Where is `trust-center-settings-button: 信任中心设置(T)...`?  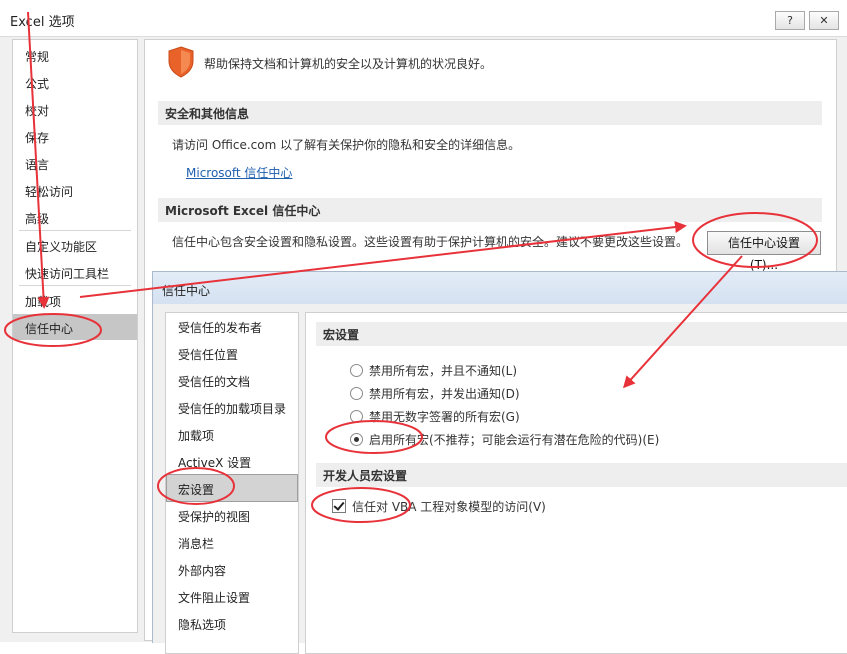 trust-center-settings-button: 信任中心设置(T)... is located at coordinates (764, 251).